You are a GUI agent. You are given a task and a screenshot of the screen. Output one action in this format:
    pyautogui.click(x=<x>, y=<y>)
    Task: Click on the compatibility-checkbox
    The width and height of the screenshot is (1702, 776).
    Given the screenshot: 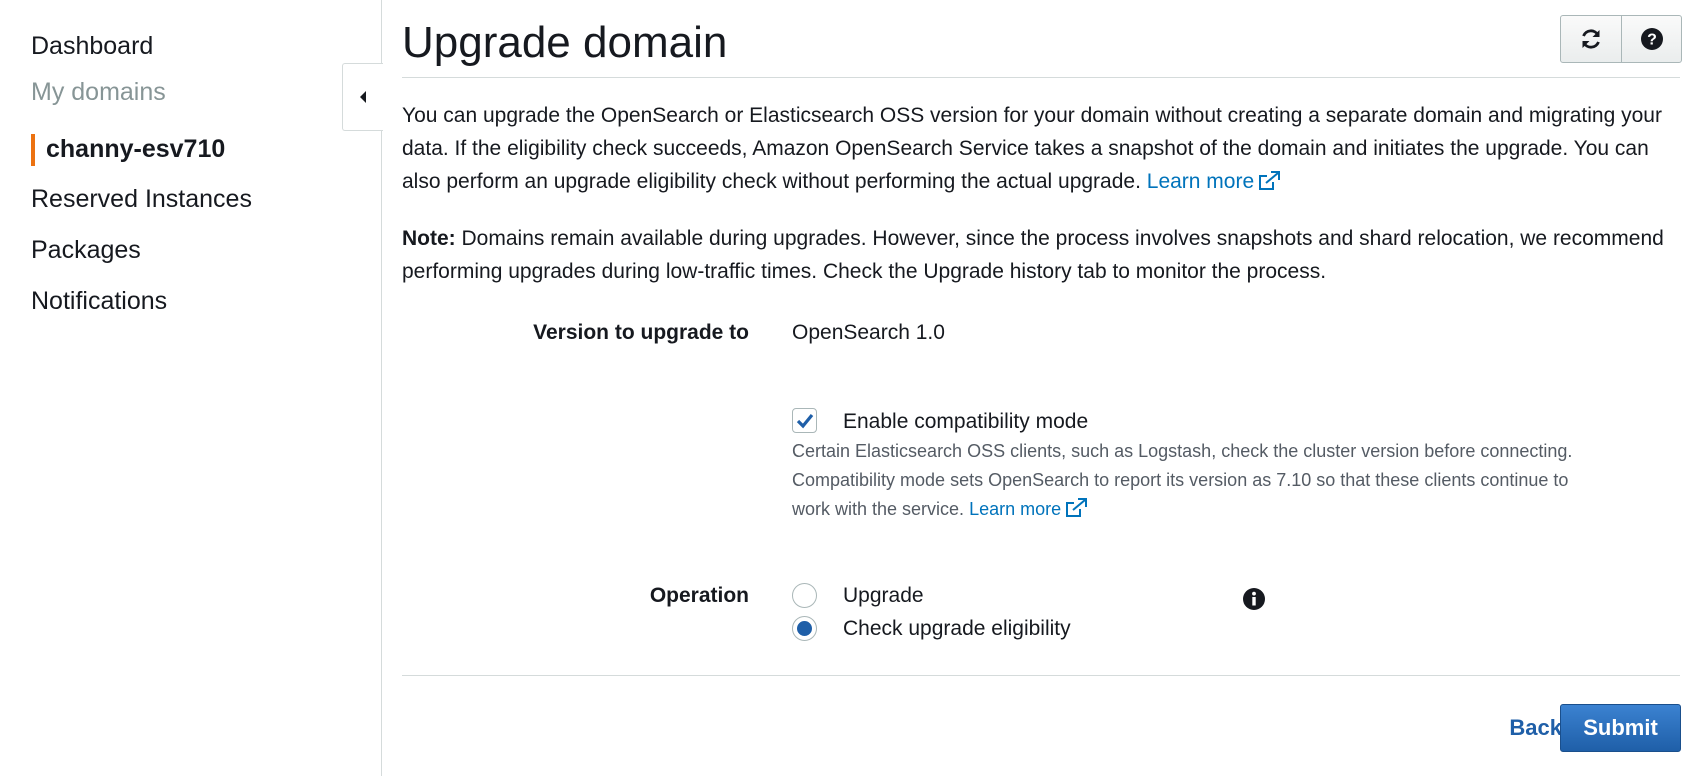 What is the action you would take?
    pyautogui.click(x=804, y=420)
    